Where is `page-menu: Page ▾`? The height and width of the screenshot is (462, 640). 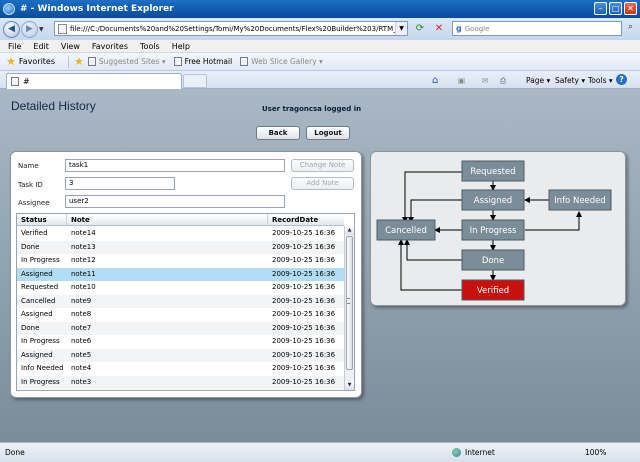
page-menu: Page ▾ is located at coordinates (538, 80).